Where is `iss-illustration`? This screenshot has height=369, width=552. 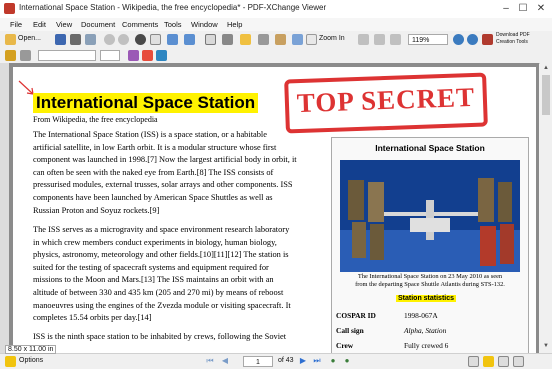
iss-illustration is located at coordinates (430, 216).